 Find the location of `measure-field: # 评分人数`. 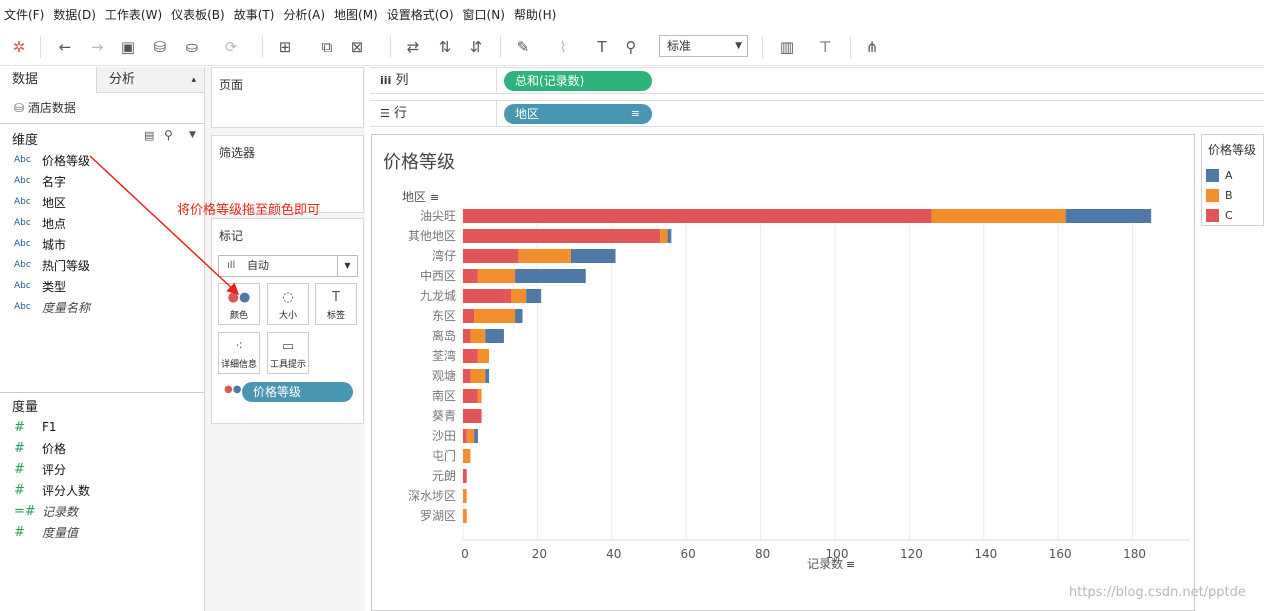

measure-field: # 评分人数 is located at coordinates (52, 490).